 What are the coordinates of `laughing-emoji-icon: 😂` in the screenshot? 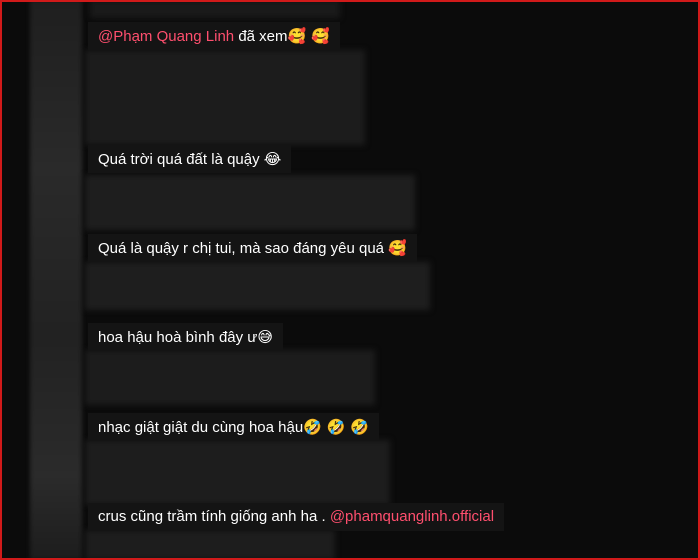 It's located at (272, 159).